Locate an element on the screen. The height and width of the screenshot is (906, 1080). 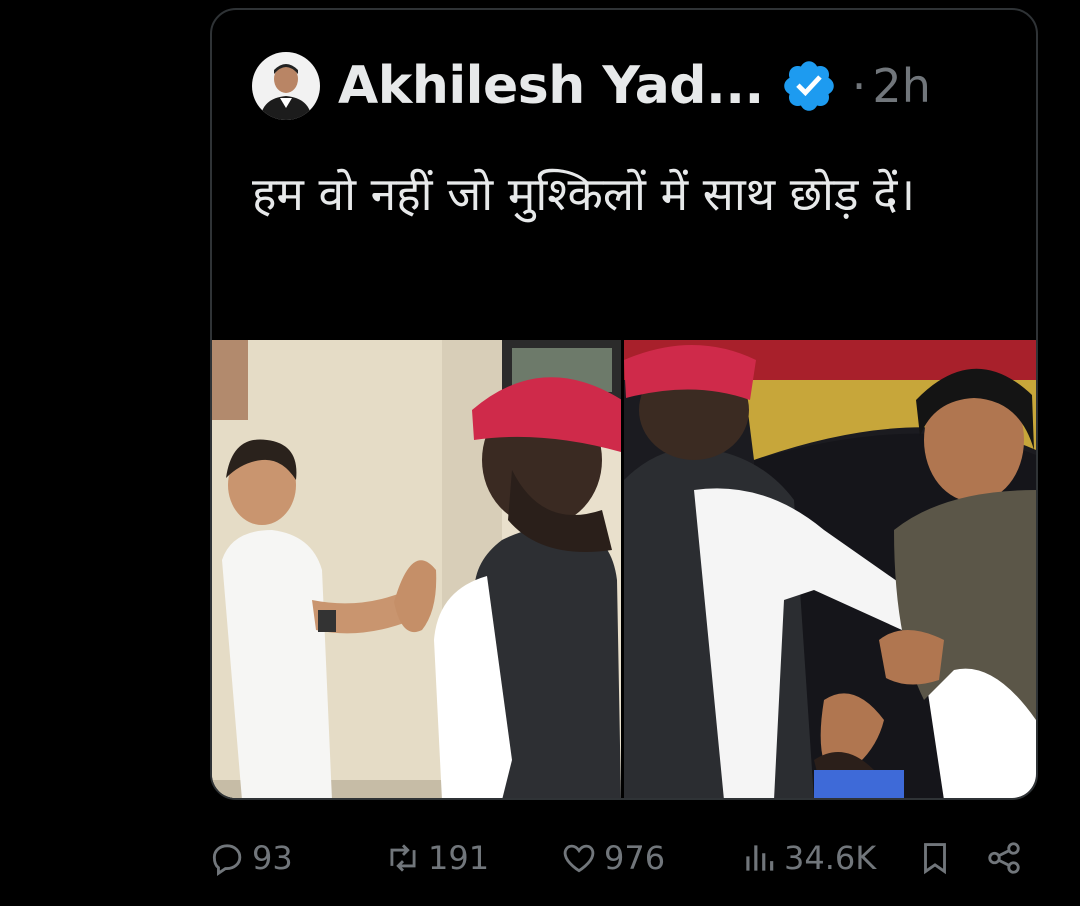
share-button is located at coordinates (1004, 858).